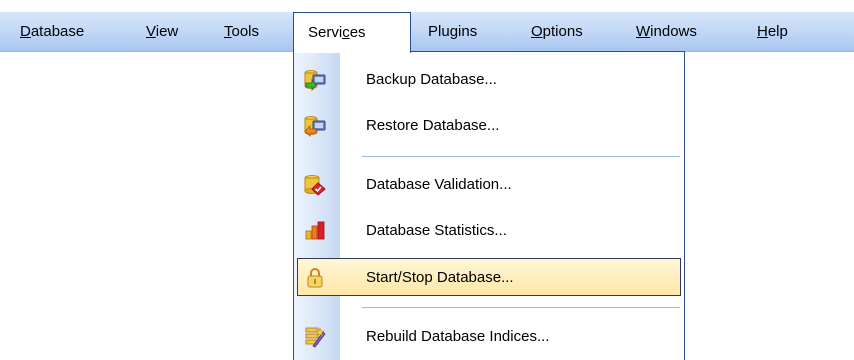 This screenshot has height=360, width=854. I want to click on menu-plugins-post: ins, so click(468, 31).